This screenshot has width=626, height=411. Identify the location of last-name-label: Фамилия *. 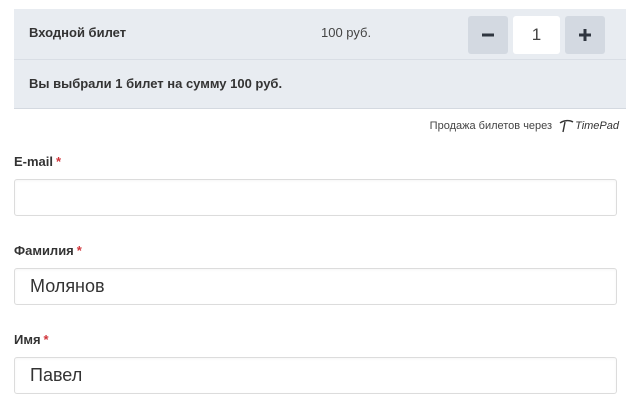
(48, 250).